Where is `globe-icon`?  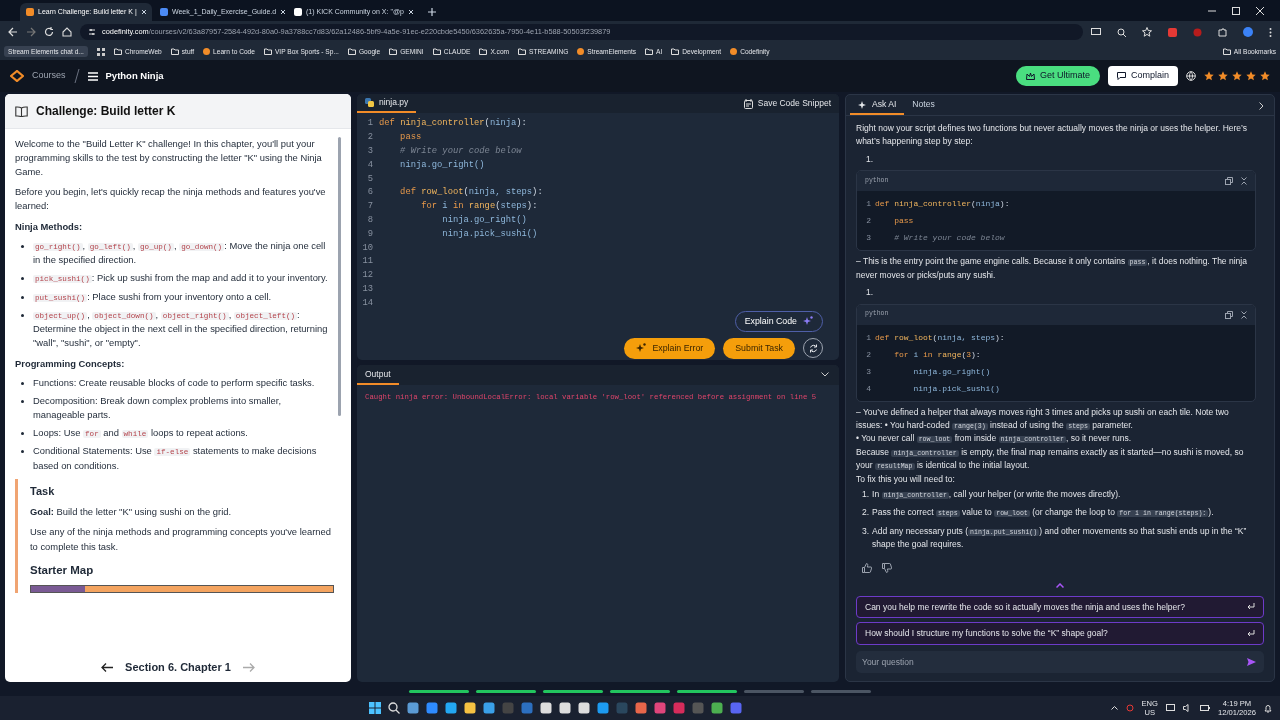
globe-icon is located at coordinates (1191, 76).